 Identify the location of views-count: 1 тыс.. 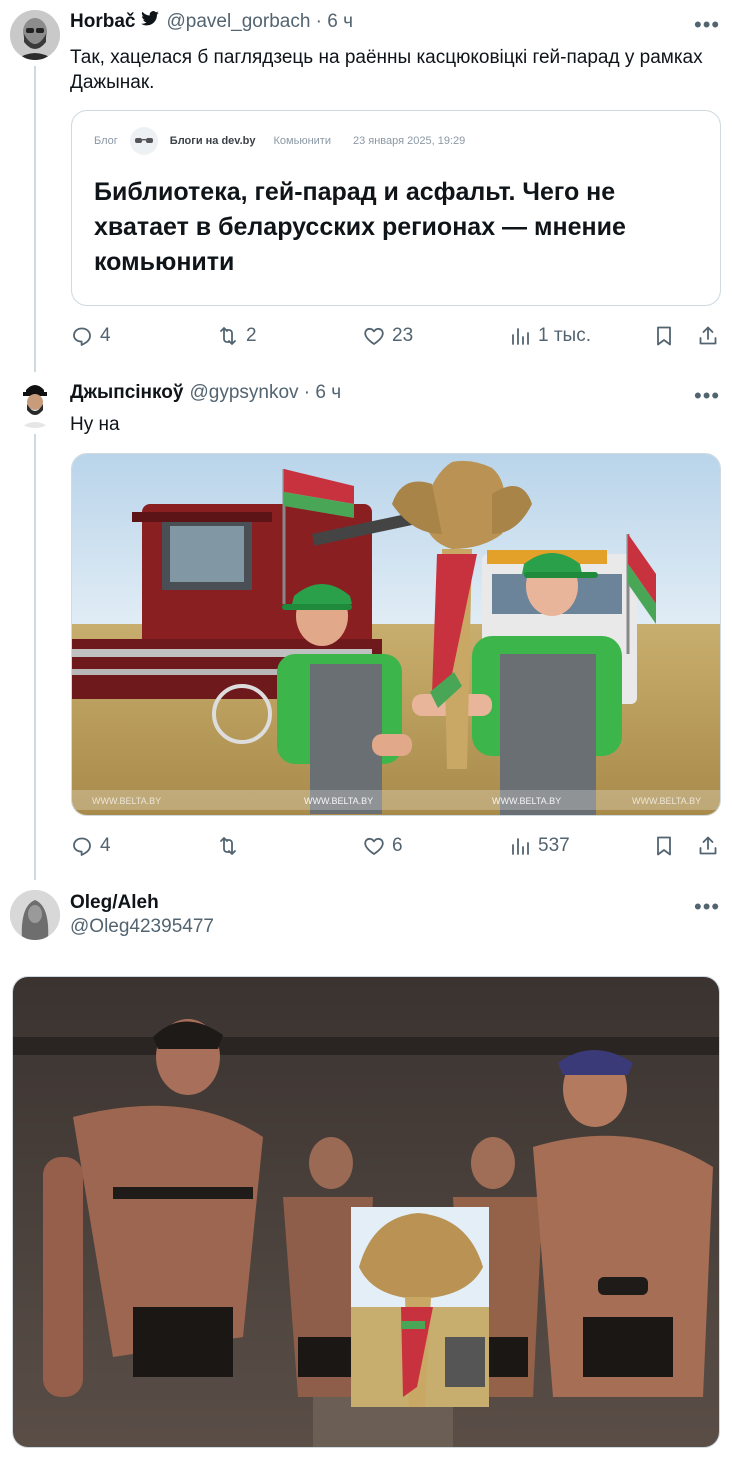
(564, 335).